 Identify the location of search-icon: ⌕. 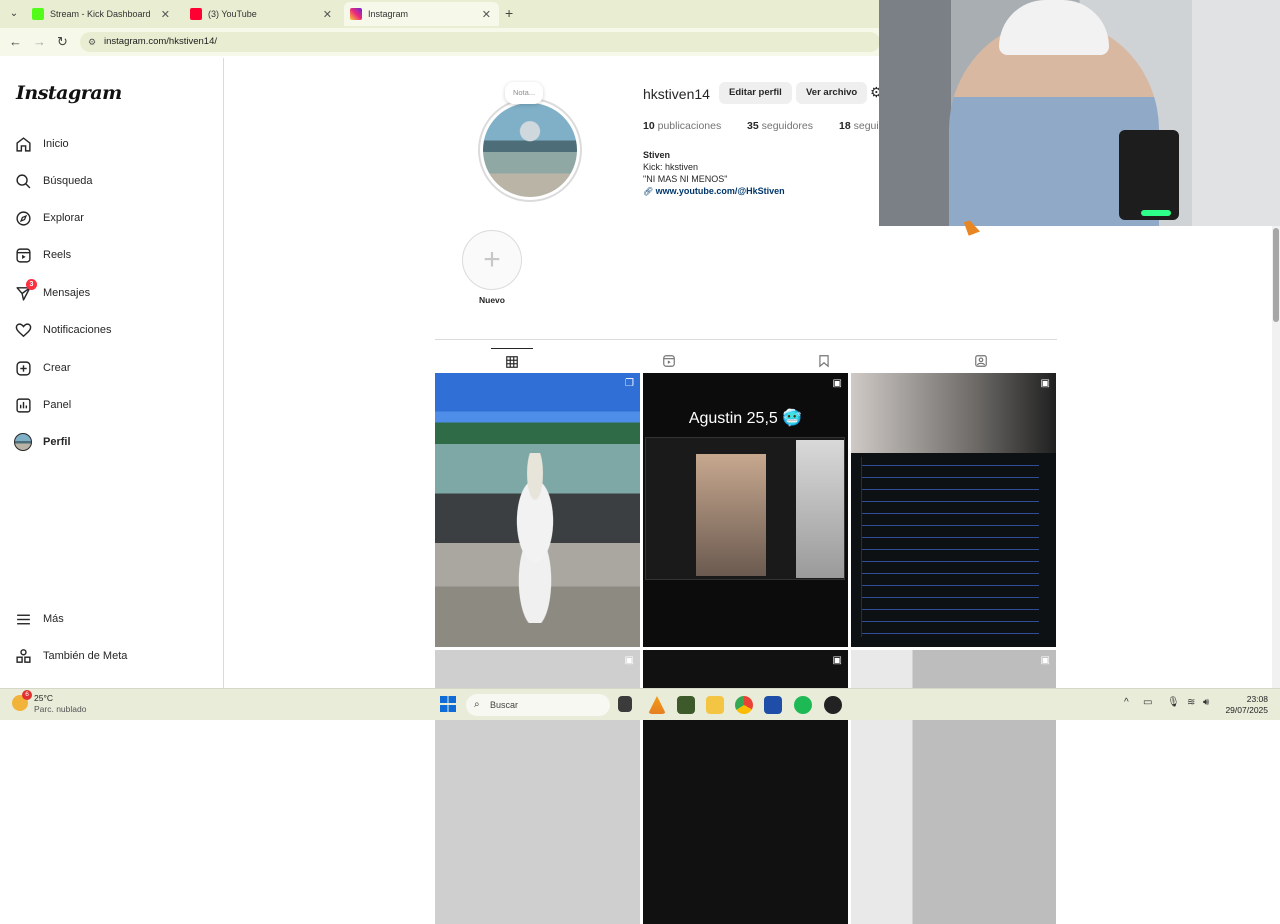
(477, 704).